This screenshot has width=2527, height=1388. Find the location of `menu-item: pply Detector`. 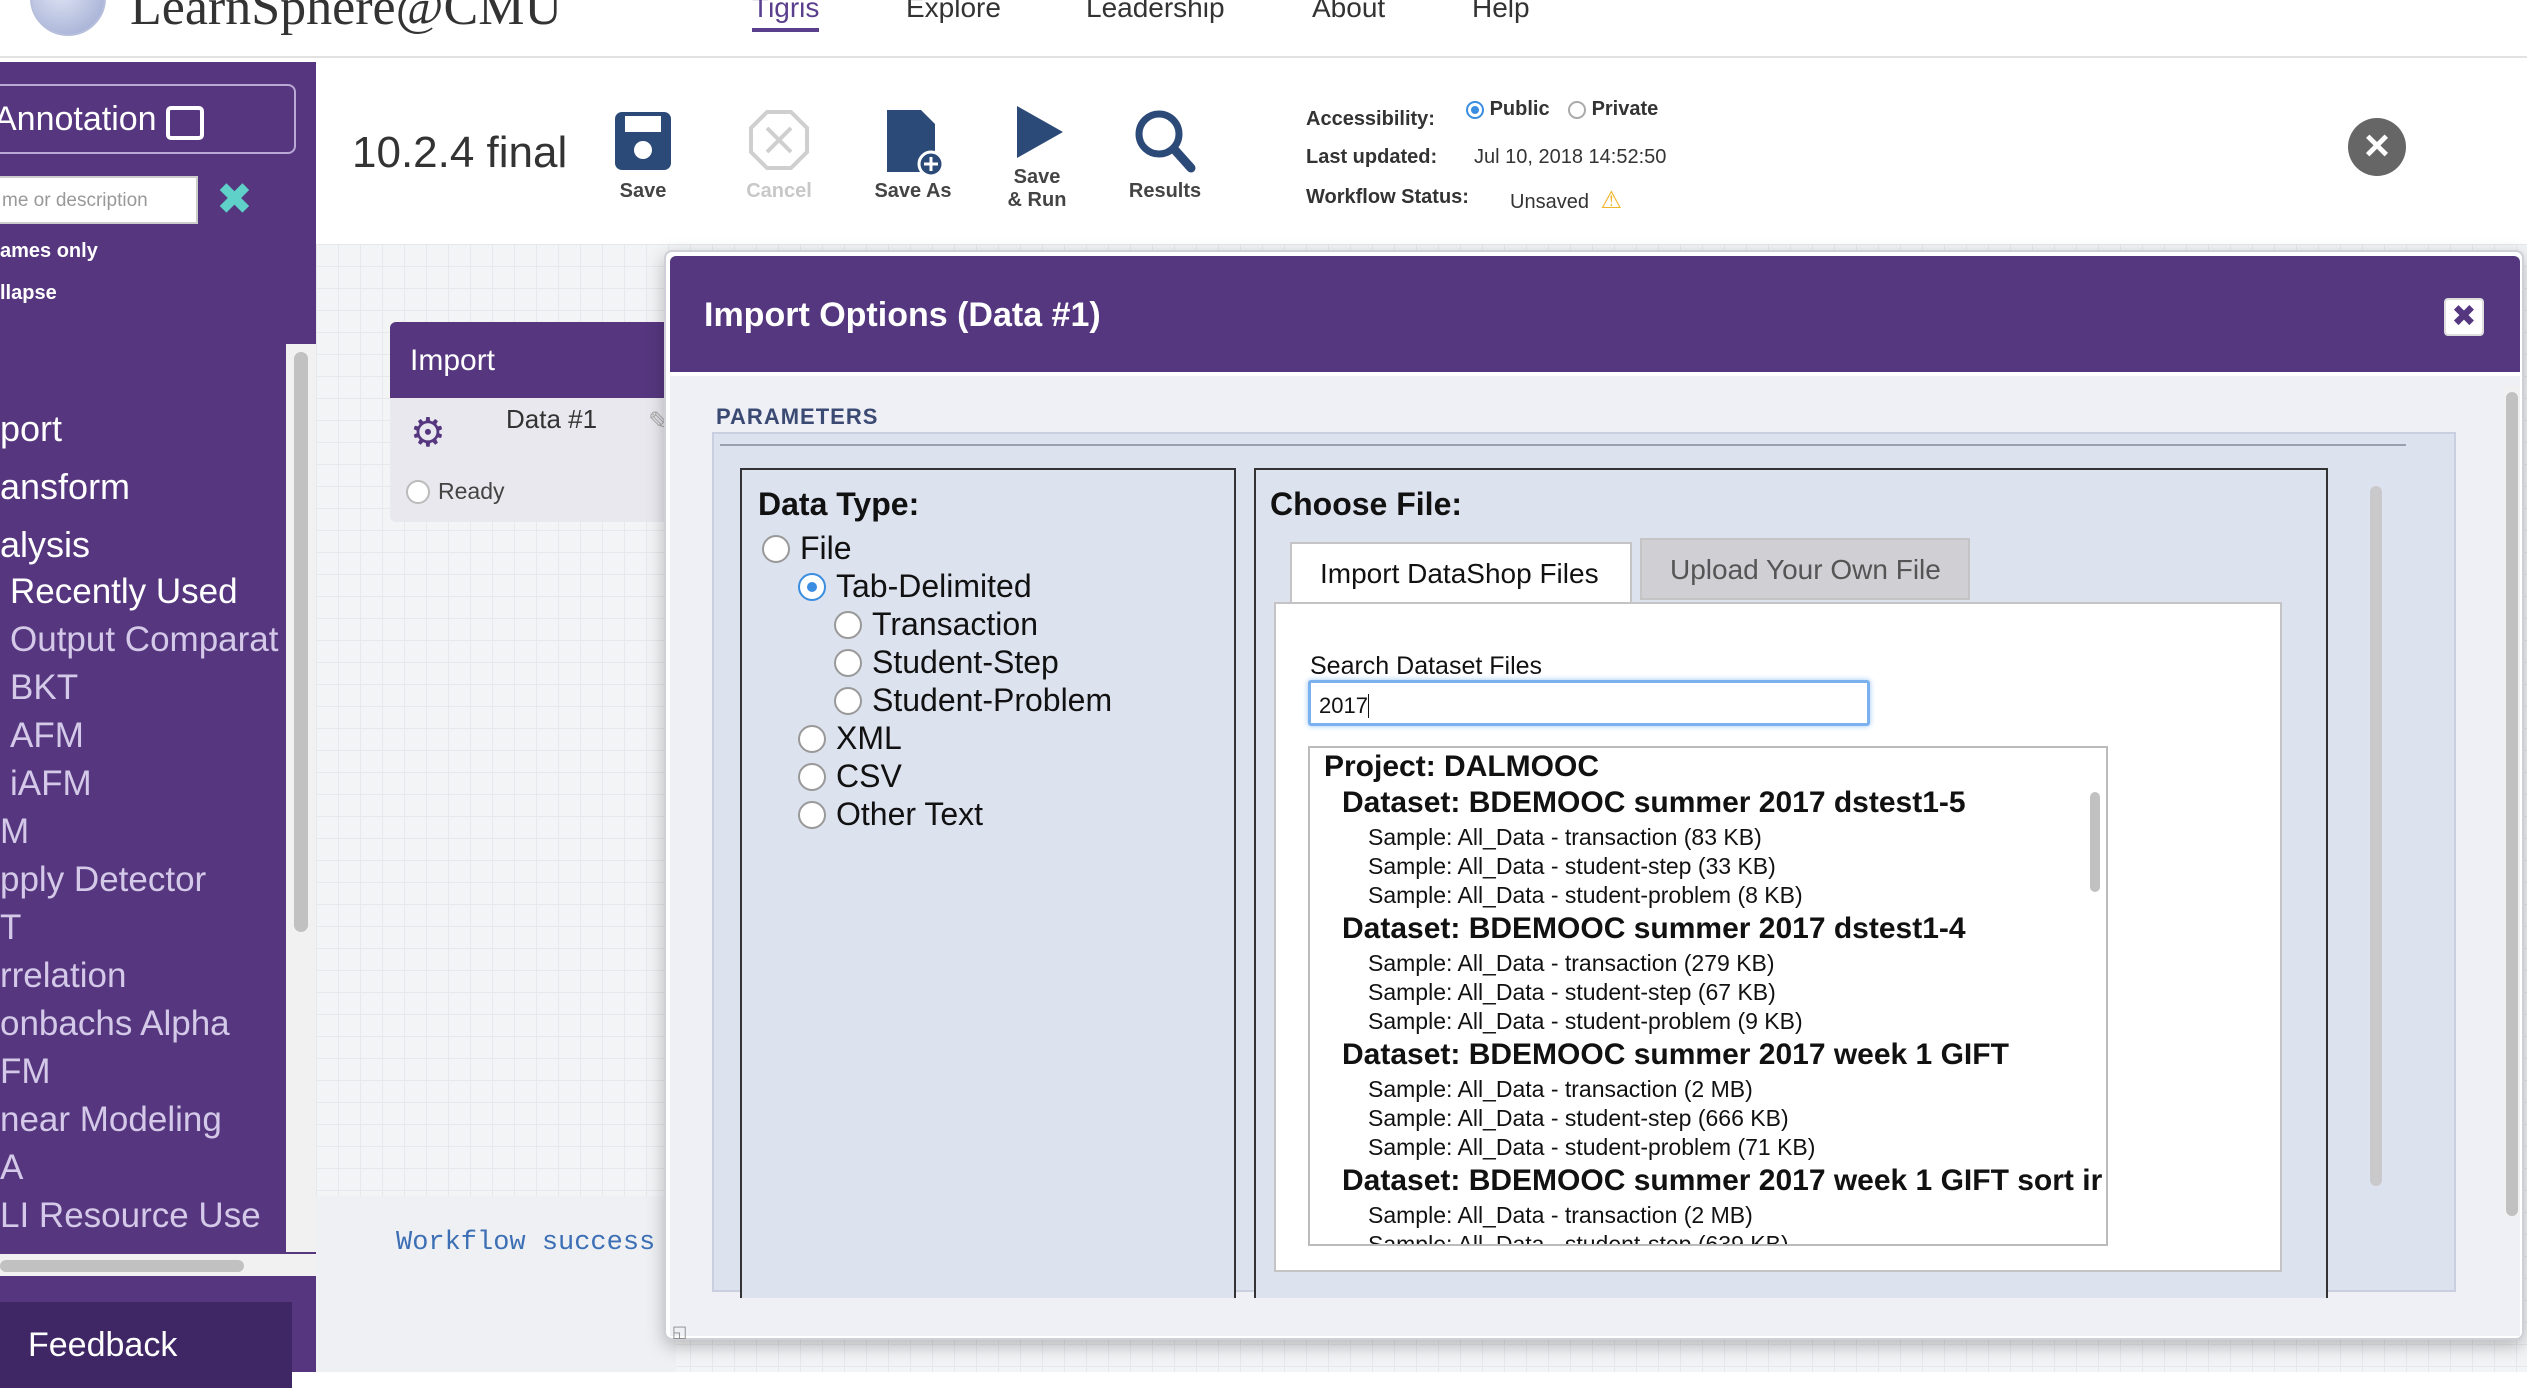

menu-item: pply Detector is located at coordinates (103, 880).